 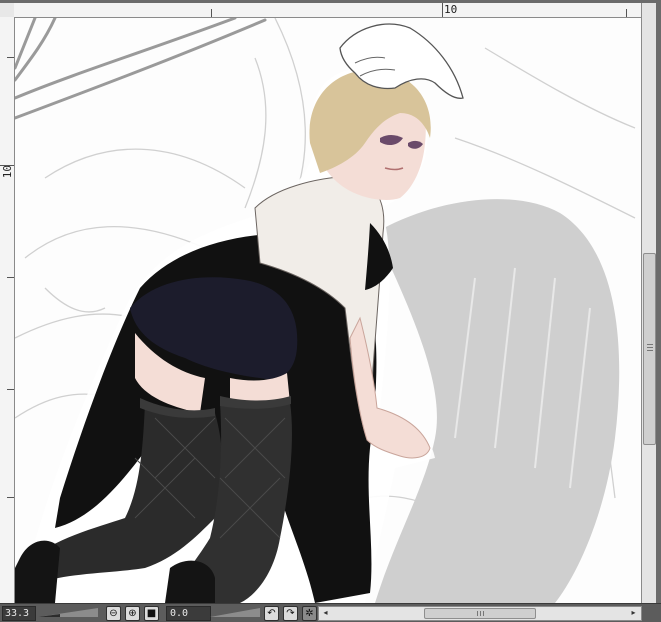 I want to click on rotate-left-icon: ↶, so click(x=271, y=613).